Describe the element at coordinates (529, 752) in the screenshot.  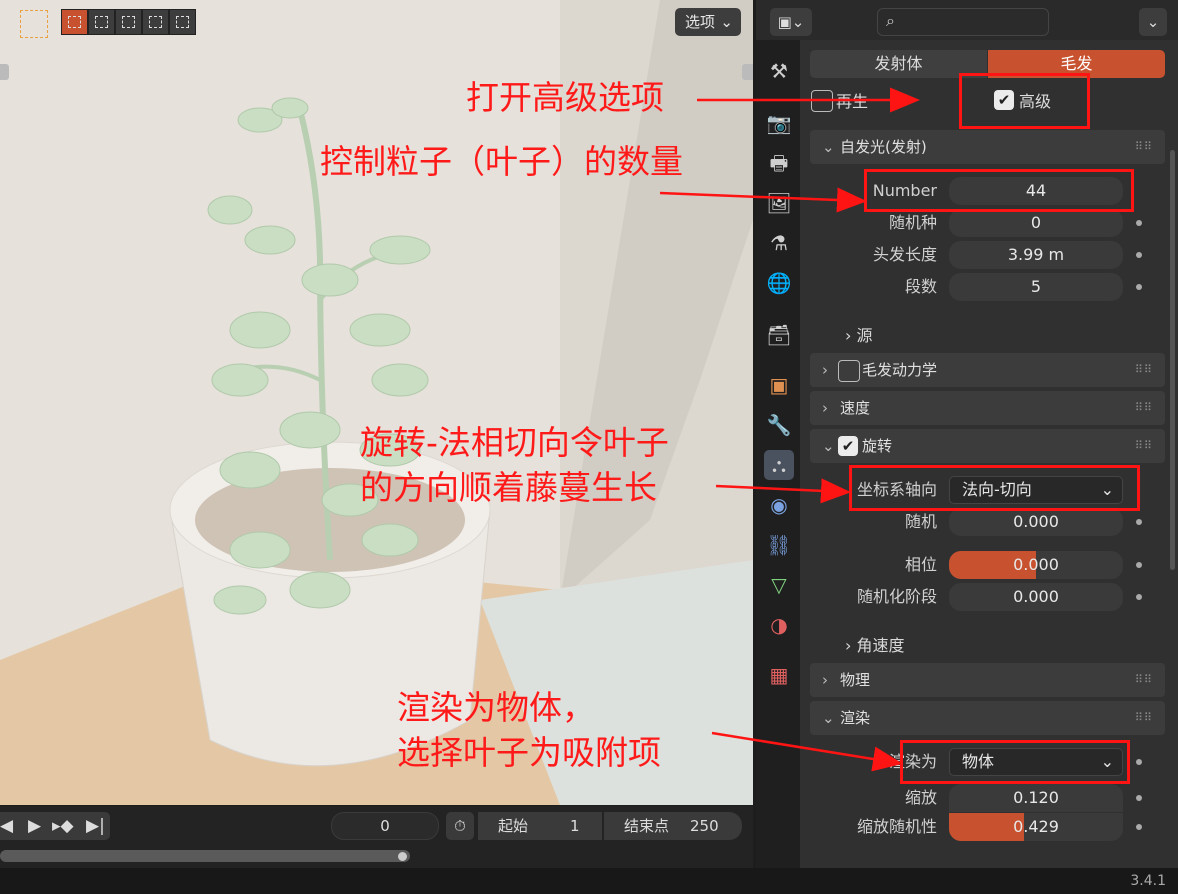
I see `annotation-render-line2: 选择叶子为吸附项` at that location.